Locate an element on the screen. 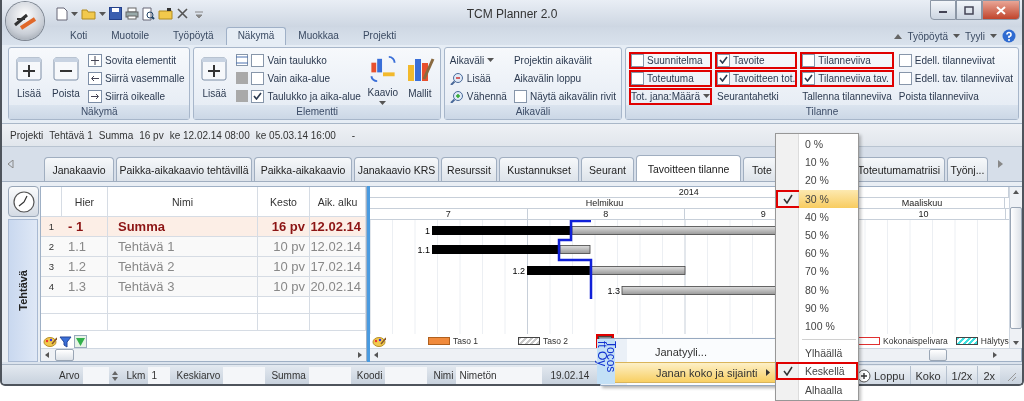  info-text: ke 05.03.14 16:00 is located at coordinates (295, 135).